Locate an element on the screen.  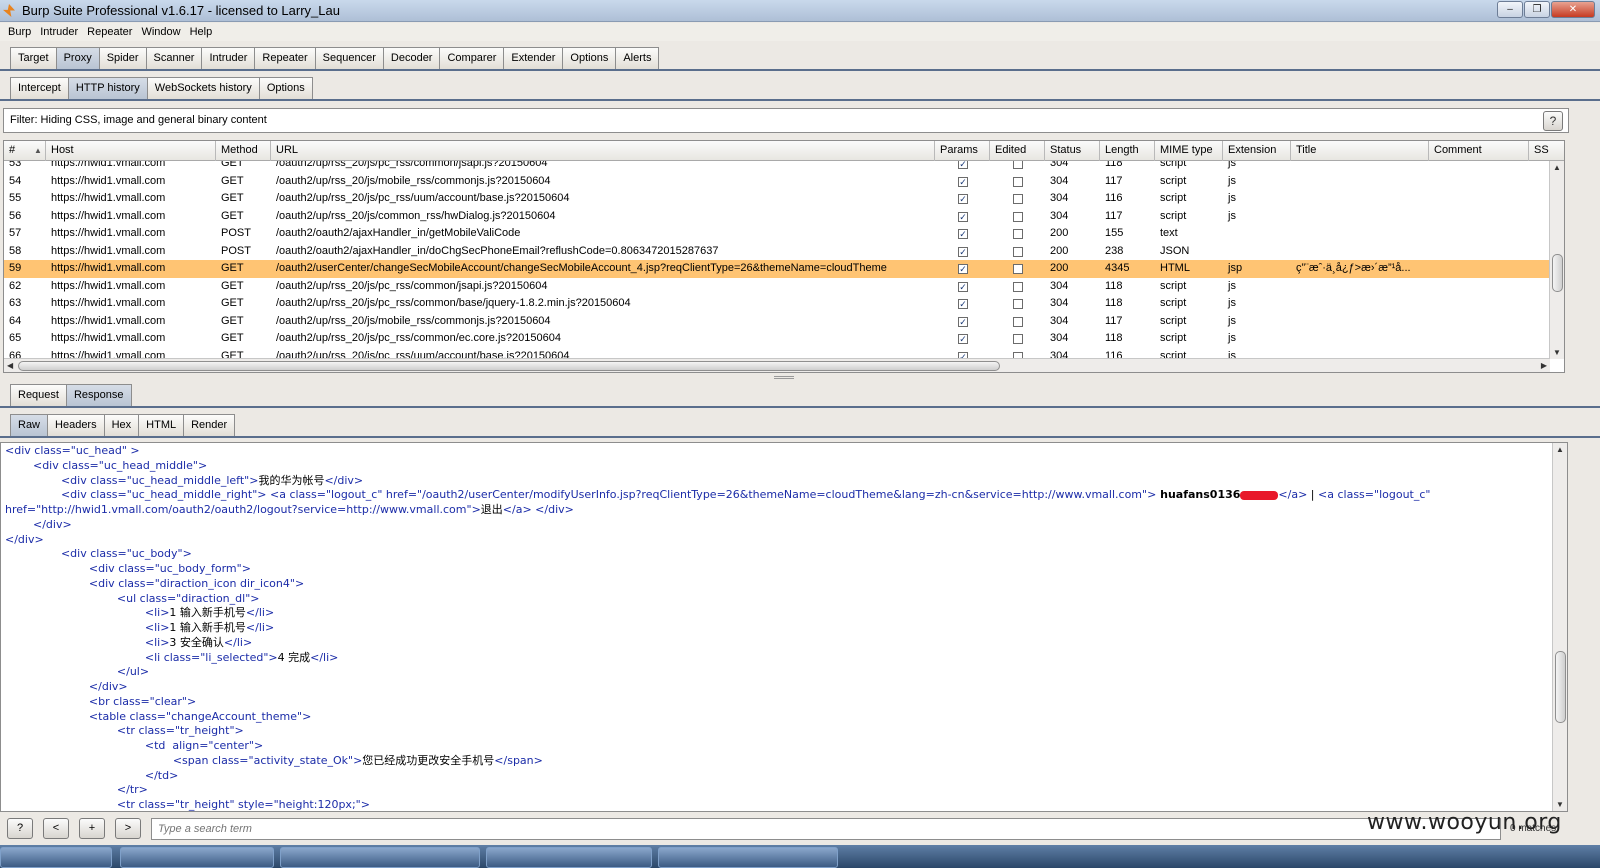
editor-scroll-down-icon: ▼ is located at coordinates (1560, 804).